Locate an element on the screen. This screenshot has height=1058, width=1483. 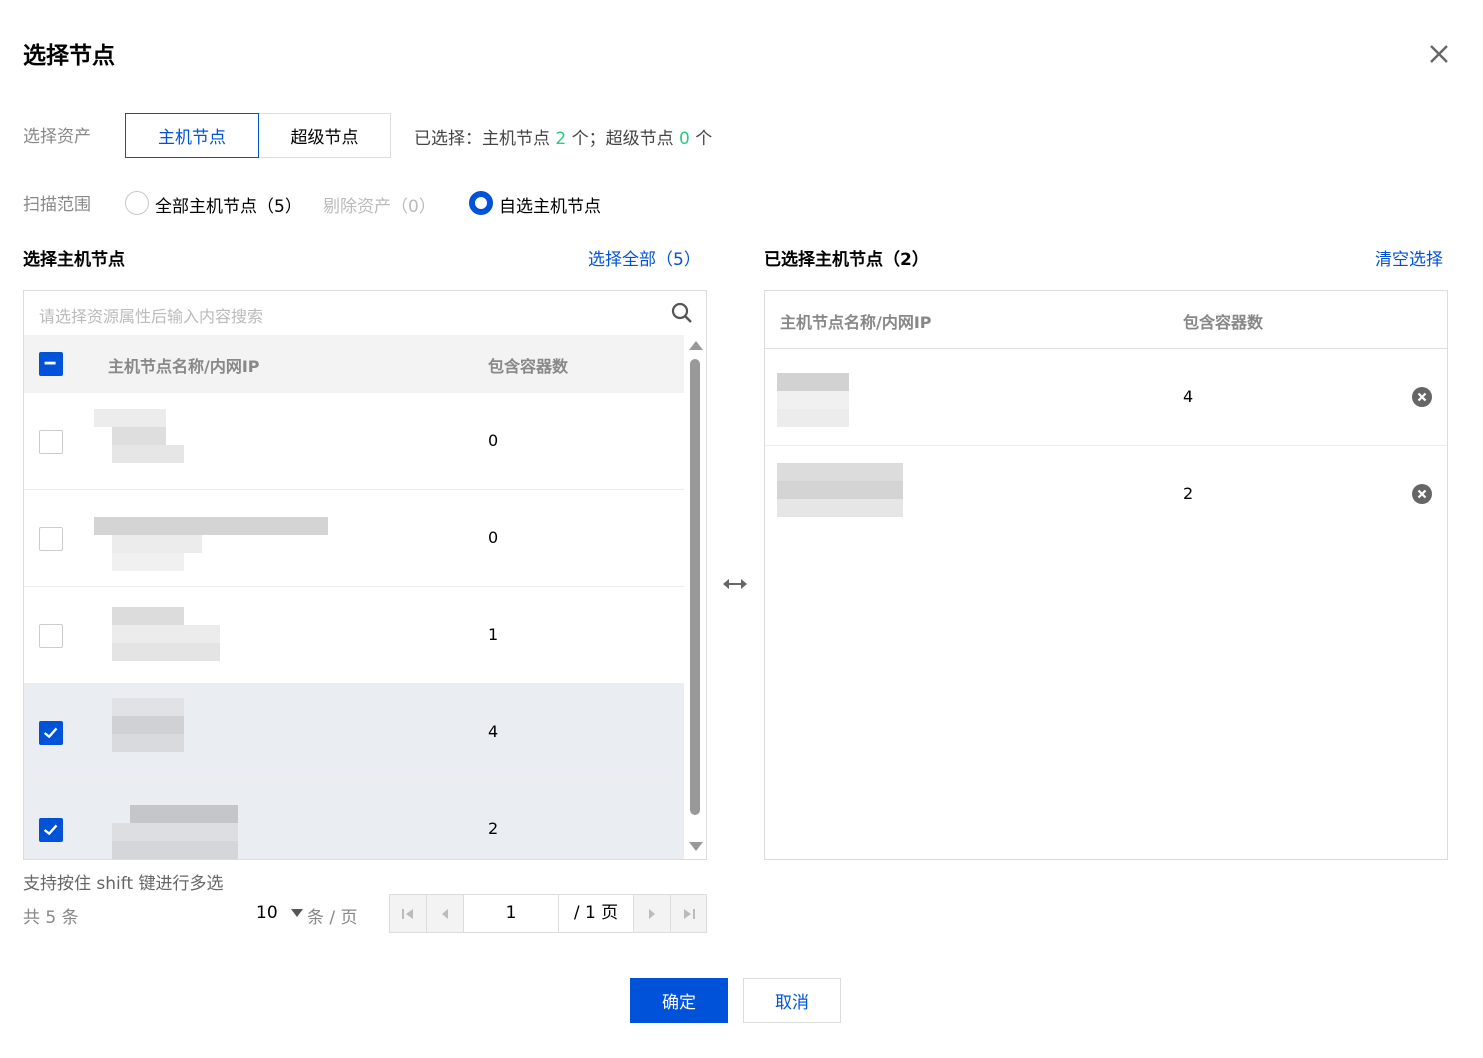
row-container-count: 1 is located at coordinates (493, 634).